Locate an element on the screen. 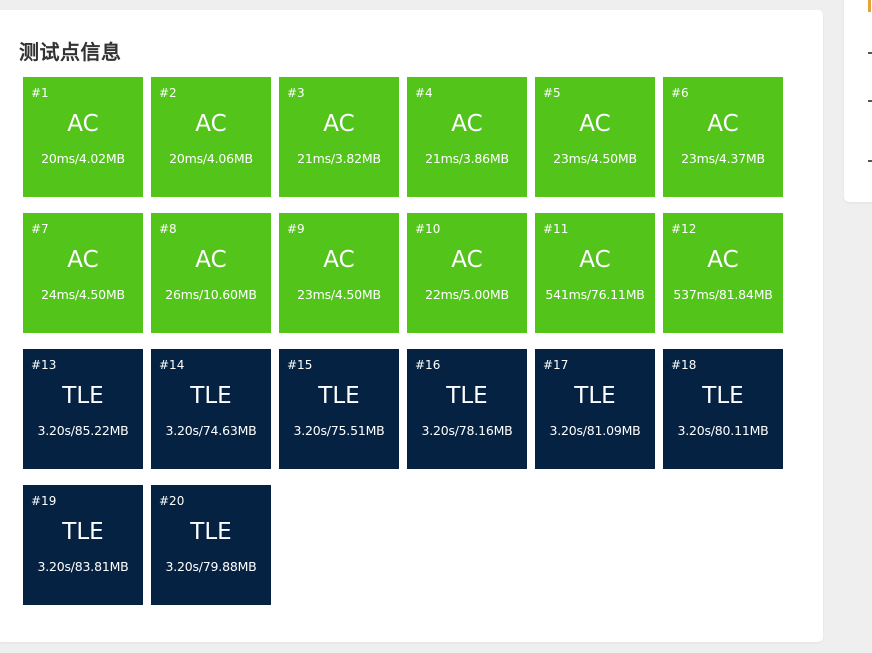  testcase-card: #12 AC 537ms/81.84MB is located at coordinates (723, 273).